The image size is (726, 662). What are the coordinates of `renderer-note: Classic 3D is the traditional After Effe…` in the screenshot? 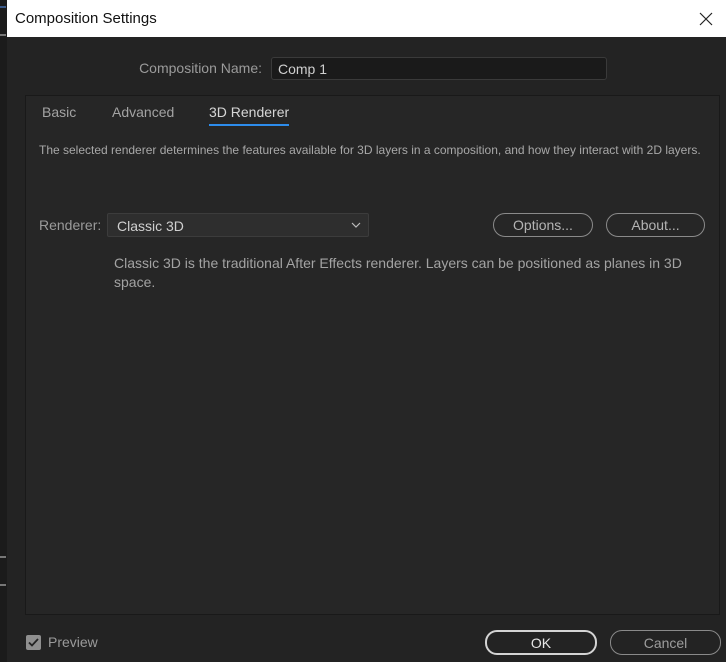 It's located at (398, 272).